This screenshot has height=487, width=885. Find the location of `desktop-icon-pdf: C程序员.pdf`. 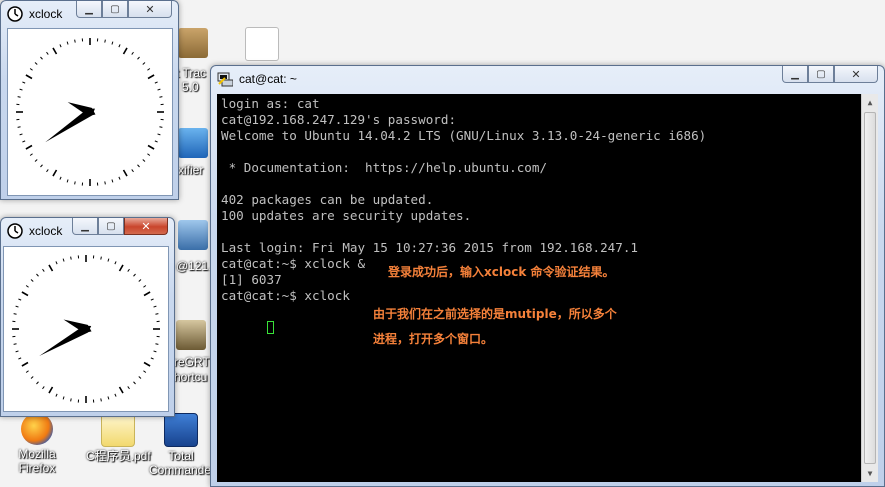

desktop-icon-pdf: C程序员.pdf is located at coordinates (118, 438).